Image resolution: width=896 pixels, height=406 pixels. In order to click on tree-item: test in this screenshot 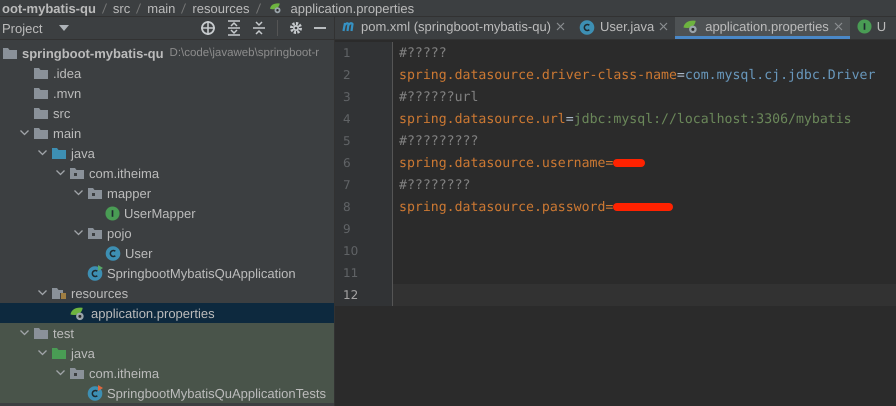, I will do `click(167, 333)`.